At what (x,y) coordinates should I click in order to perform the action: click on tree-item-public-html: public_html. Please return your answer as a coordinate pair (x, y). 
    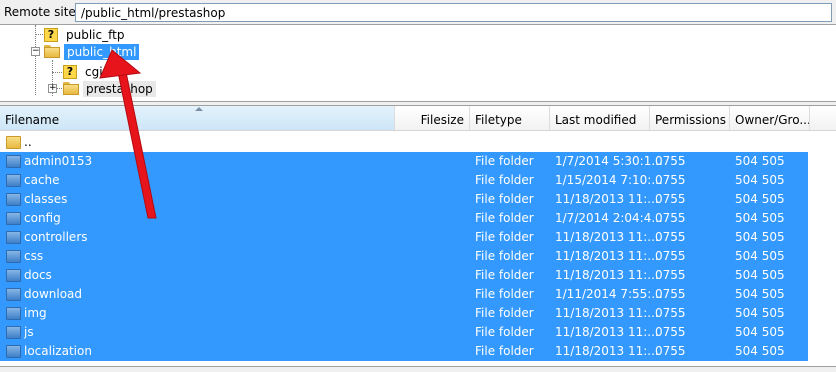
    Looking at the image, I should click on (92, 51).